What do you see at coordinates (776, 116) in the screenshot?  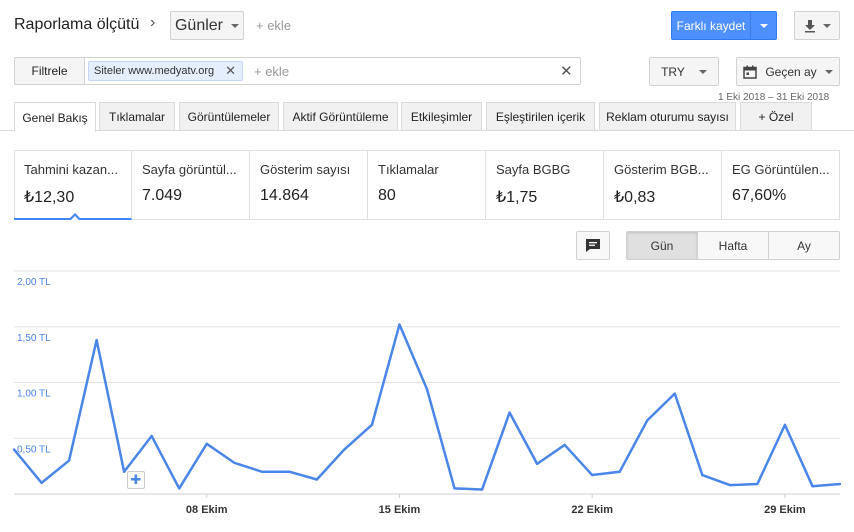 I see `tab-custom: + Özel` at bounding box center [776, 116].